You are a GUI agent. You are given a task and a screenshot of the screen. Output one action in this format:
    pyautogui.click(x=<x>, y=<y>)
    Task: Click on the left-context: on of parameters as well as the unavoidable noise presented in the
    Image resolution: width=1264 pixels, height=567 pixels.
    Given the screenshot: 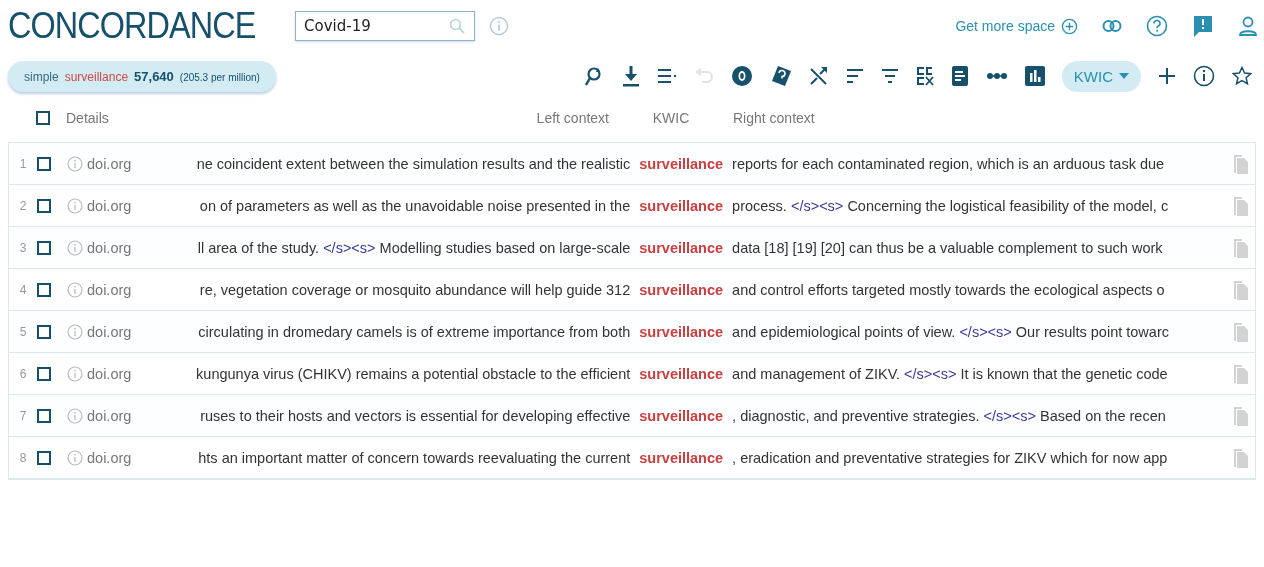 What is the action you would take?
    pyautogui.click(x=383, y=205)
    